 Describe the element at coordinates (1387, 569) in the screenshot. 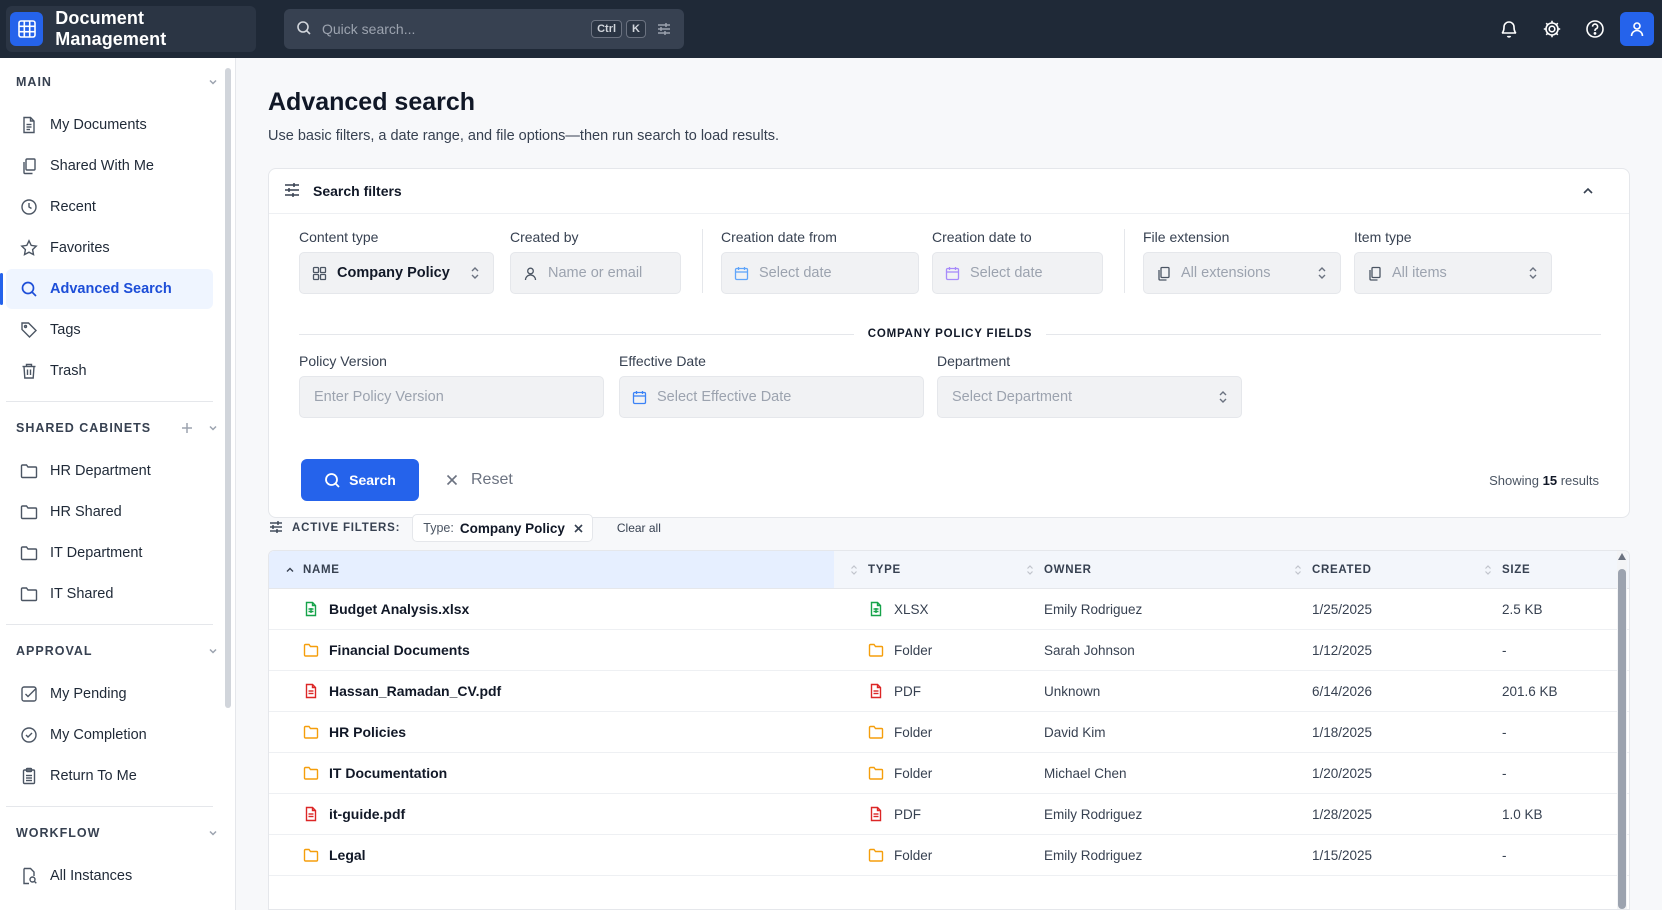

I see `column-header-created: CREATED` at that location.